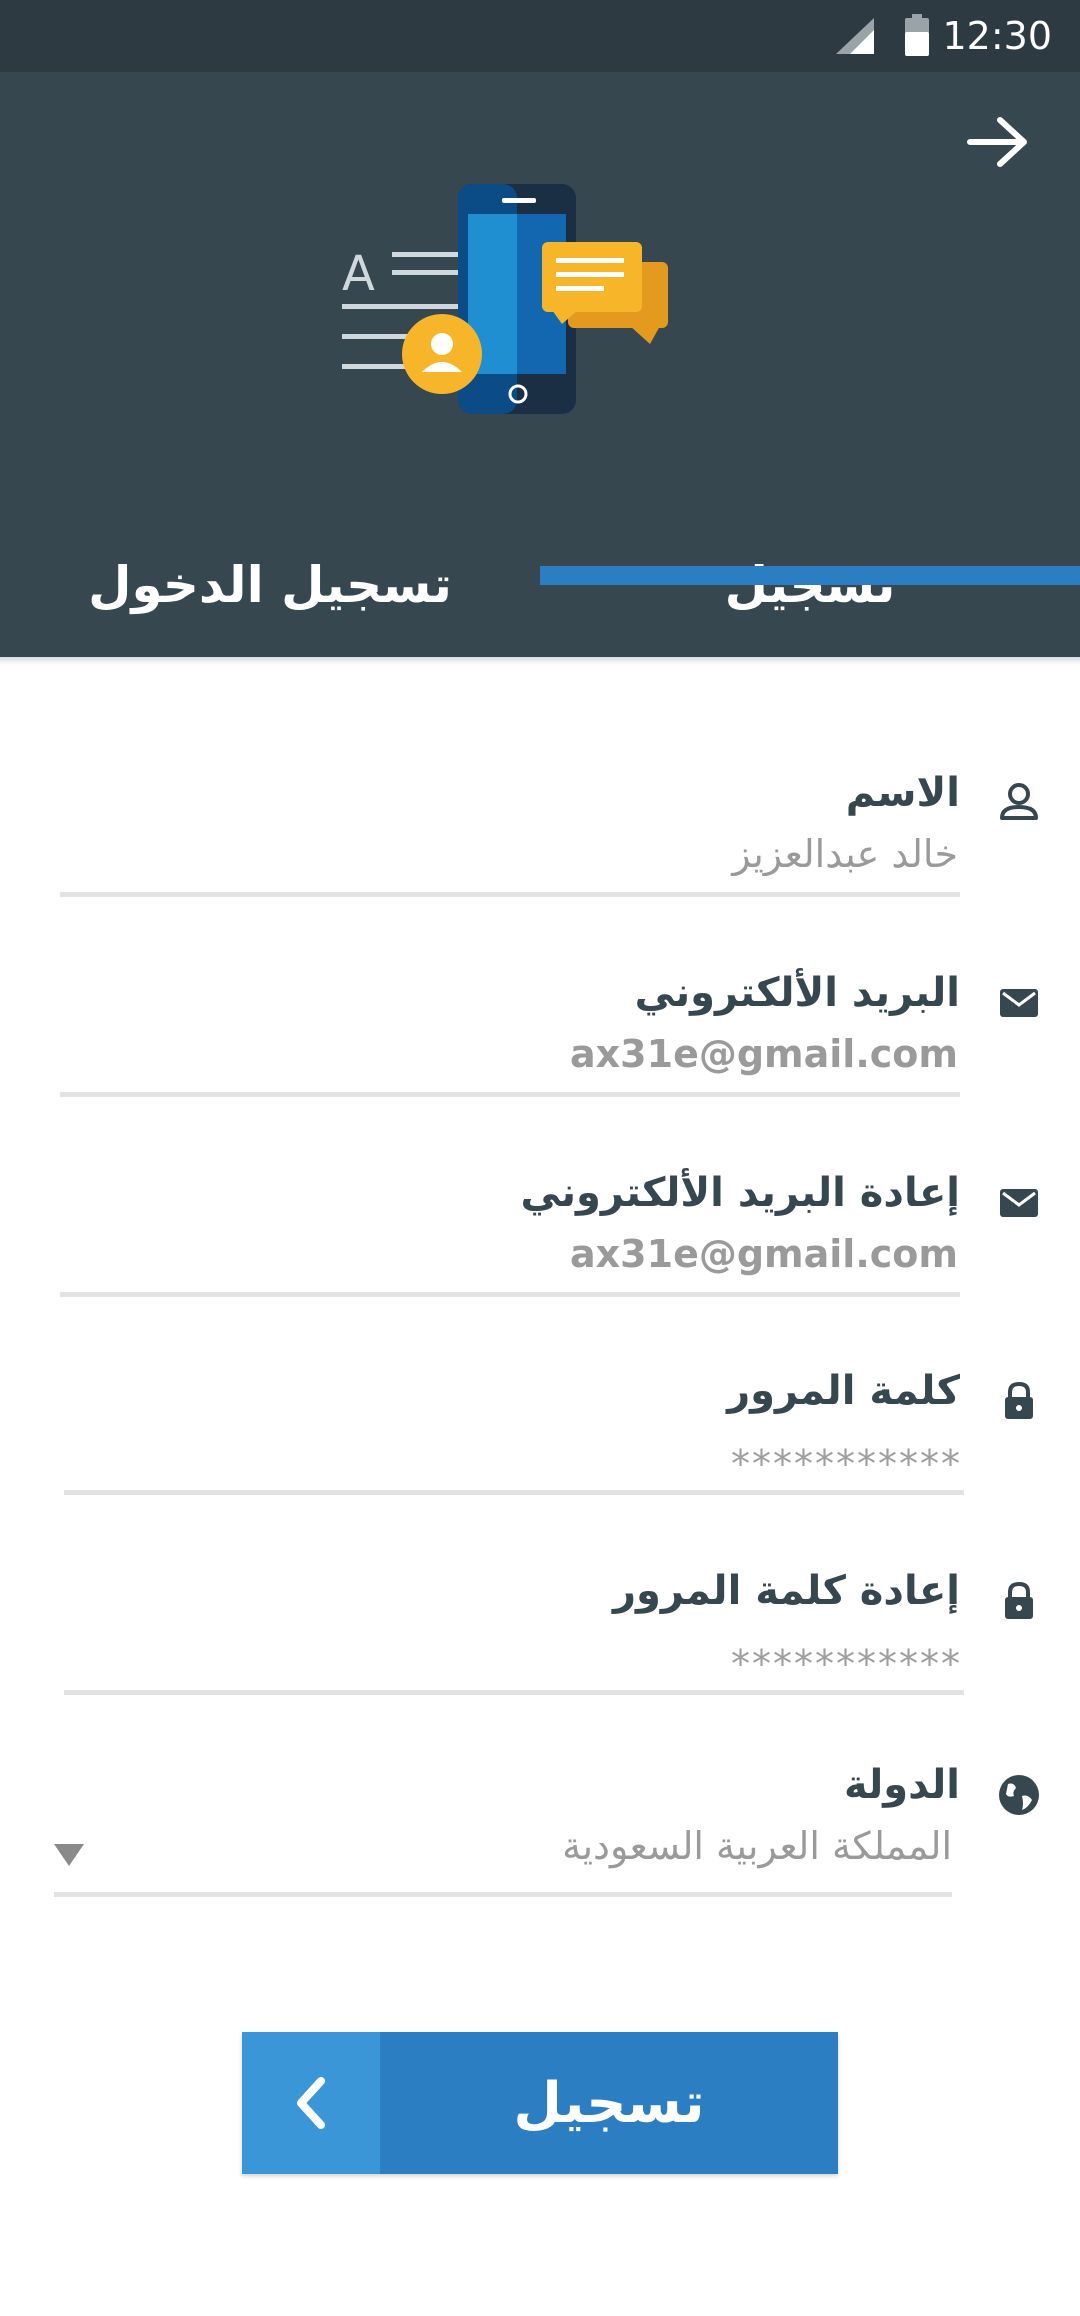 Image resolution: width=1080 pixels, height=2316 pixels. Describe the element at coordinates (503, 1894) in the screenshot. I see `country-underline` at that location.